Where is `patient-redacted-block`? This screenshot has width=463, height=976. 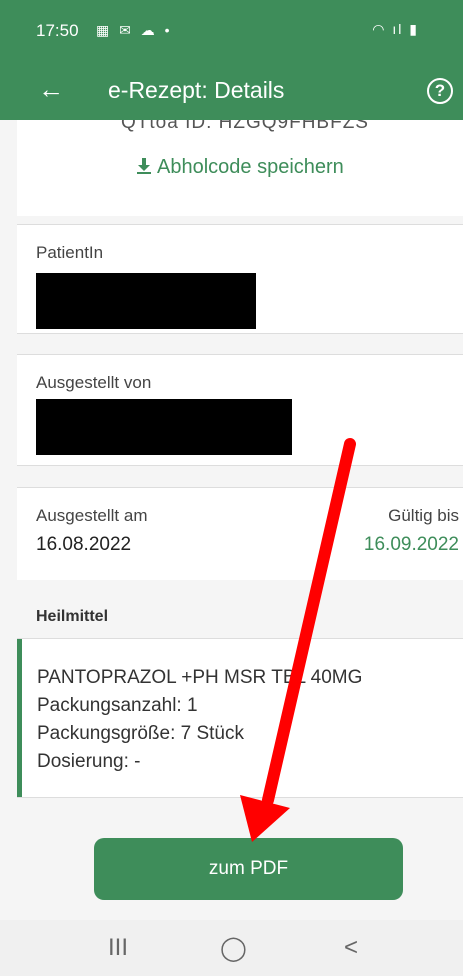 patient-redacted-block is located at coordinates (146, 301).